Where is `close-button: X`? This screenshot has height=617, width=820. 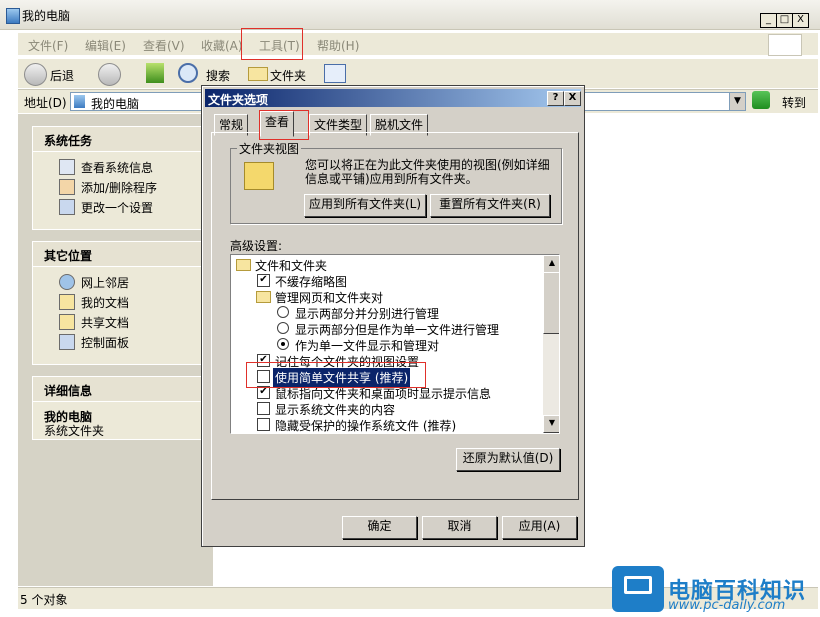 close-button: X is located at coordinates (800, 20).